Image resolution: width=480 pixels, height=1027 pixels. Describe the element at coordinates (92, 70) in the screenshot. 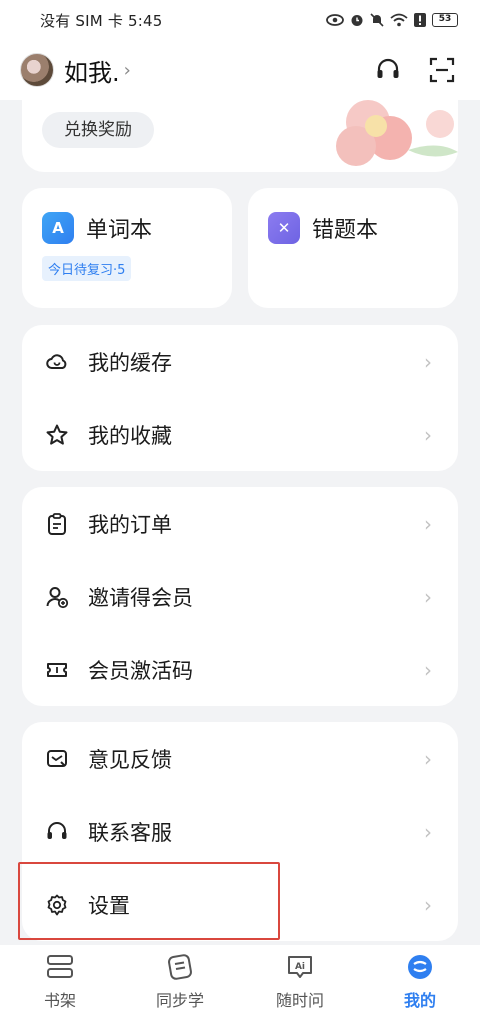

I see `user-name: 如我.` at that location.